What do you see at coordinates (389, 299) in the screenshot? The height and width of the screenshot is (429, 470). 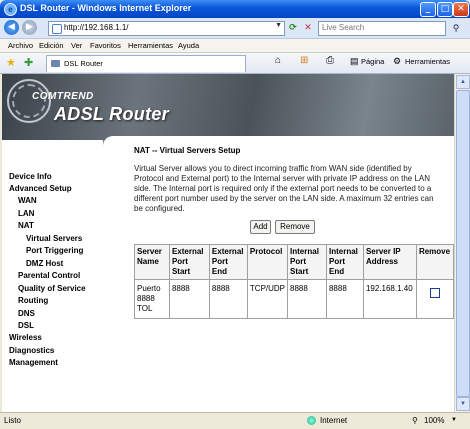 I see `cell-server-ip: 192.168.1.40` at bounding box center [389, 299].